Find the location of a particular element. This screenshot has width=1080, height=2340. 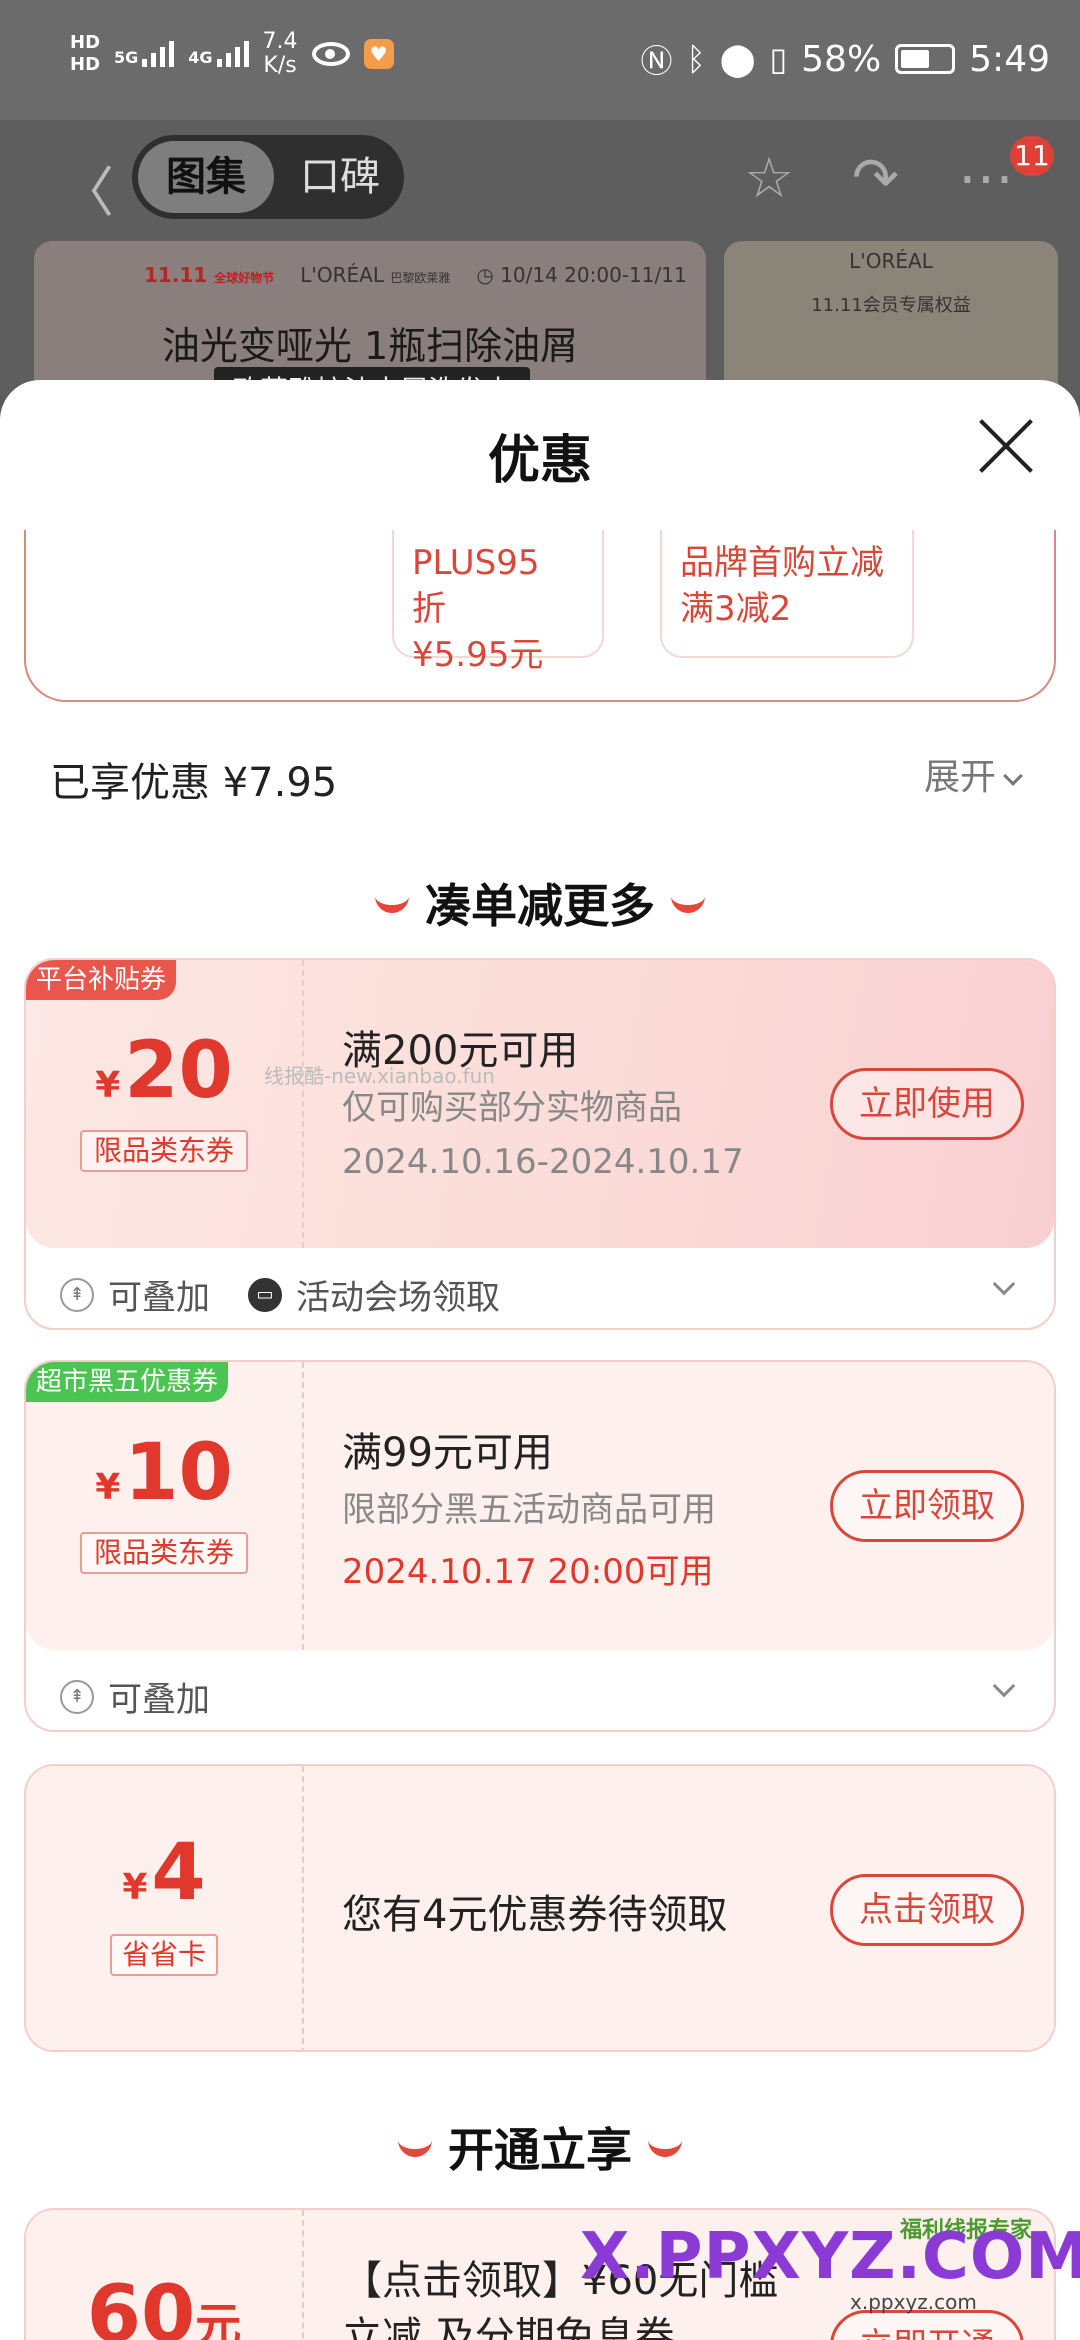

status-bar: HD HD 5G 4G 7.4 K/s ♥ Ⓝ ᛒ ⬤ ▯ 58% 5:49 is located at coordinates (540, 60).